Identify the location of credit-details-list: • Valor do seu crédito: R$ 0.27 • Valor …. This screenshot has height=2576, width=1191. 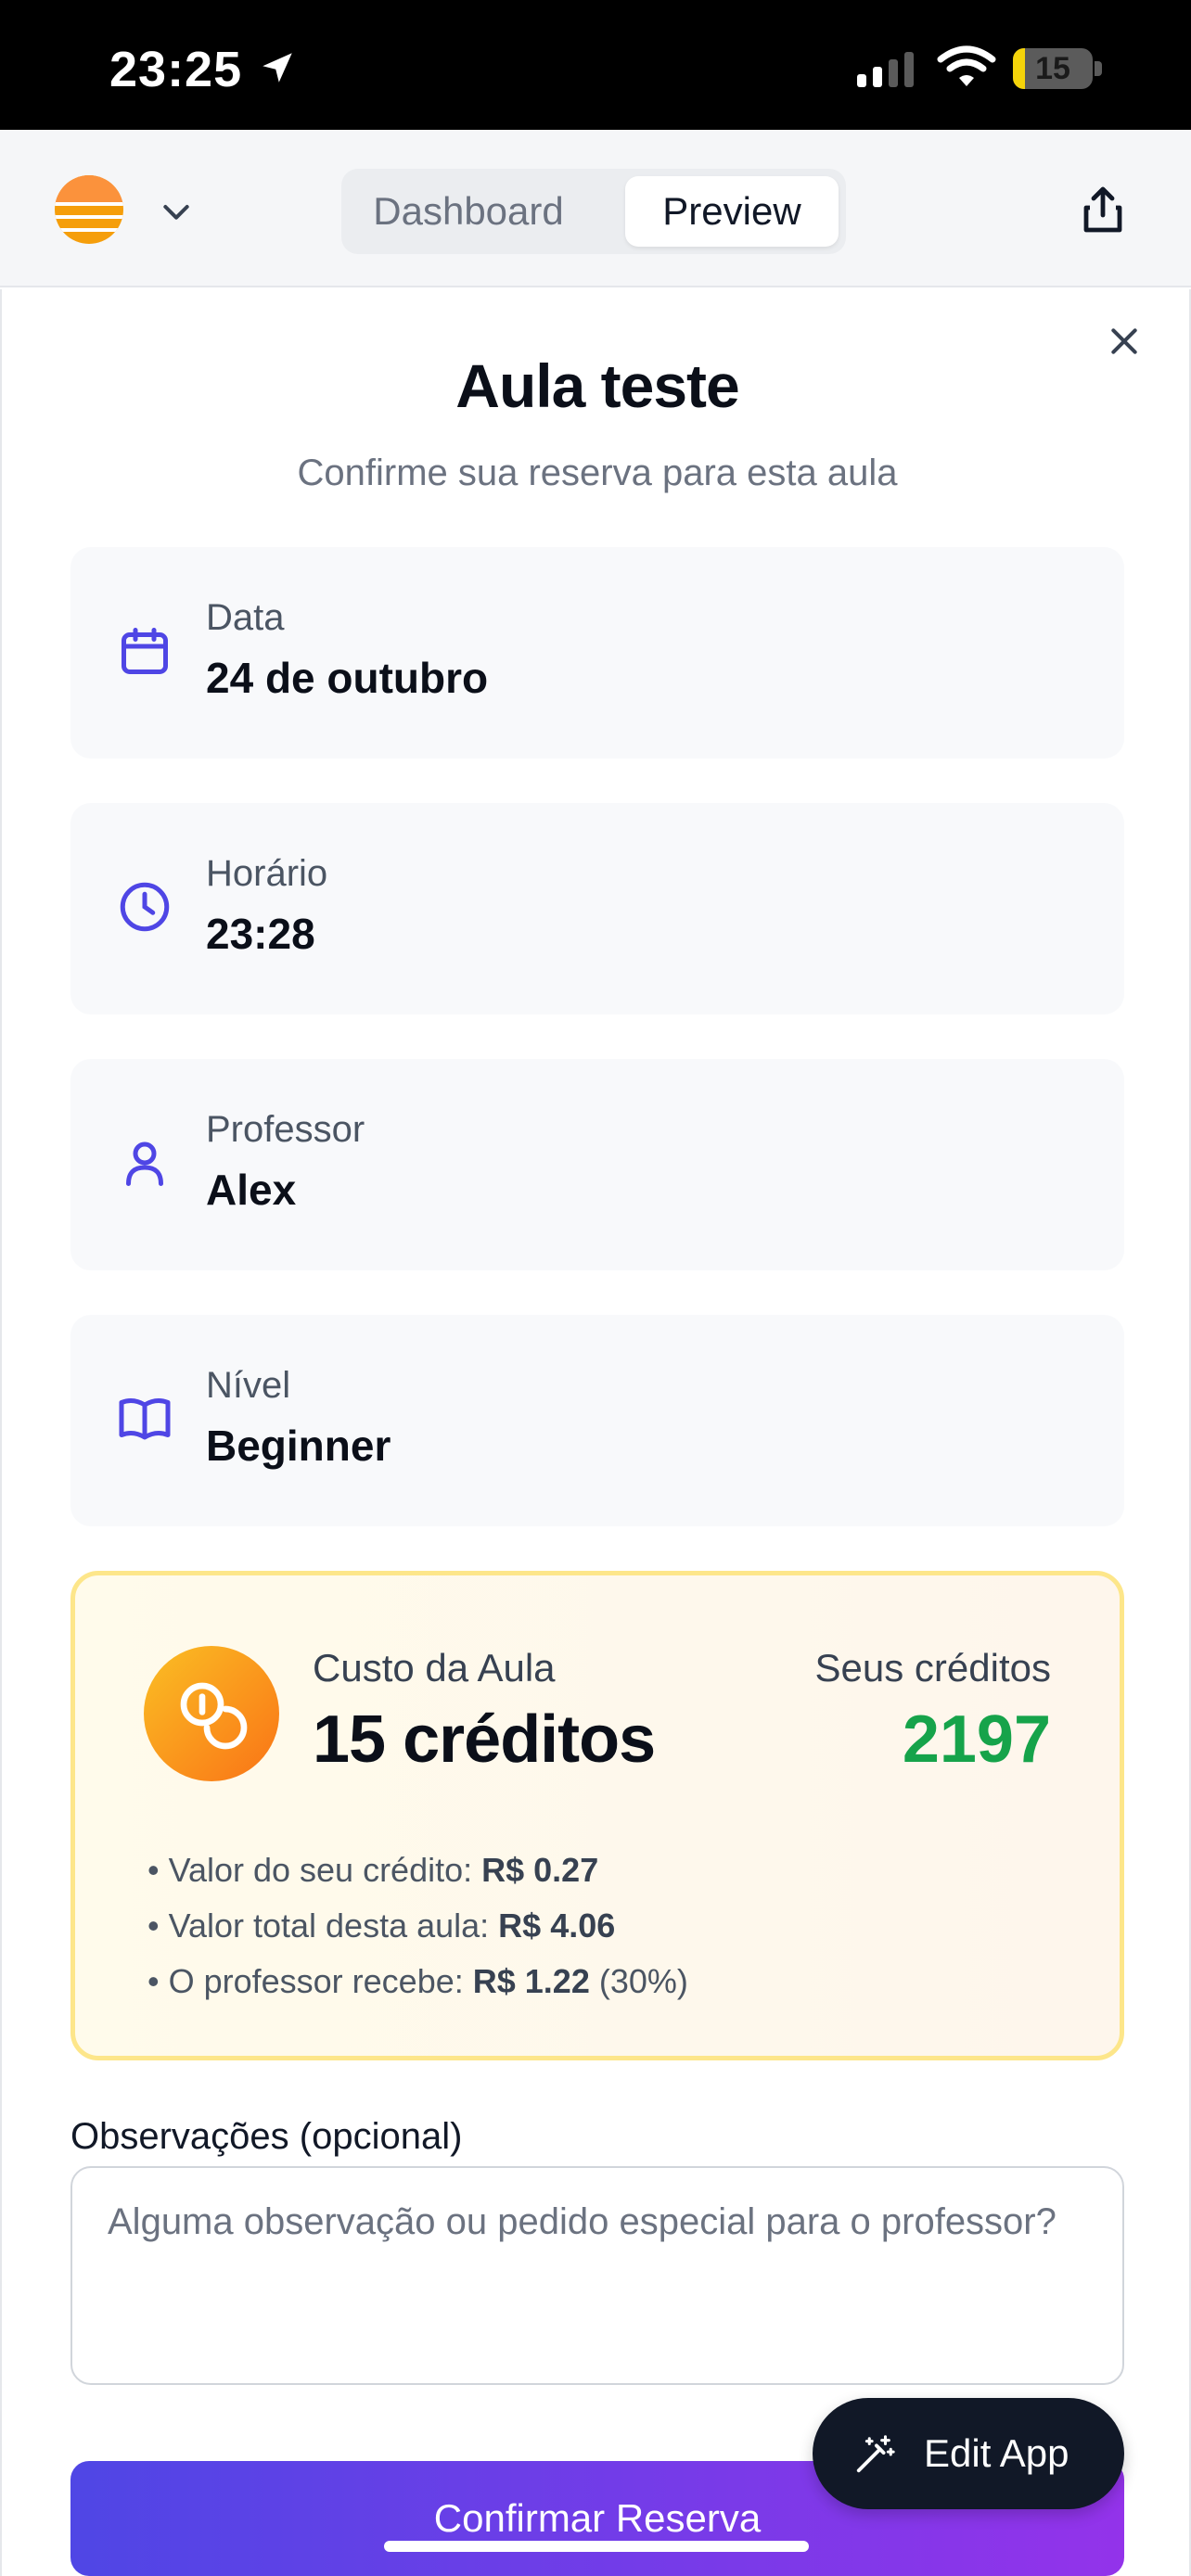
(417, 1926).